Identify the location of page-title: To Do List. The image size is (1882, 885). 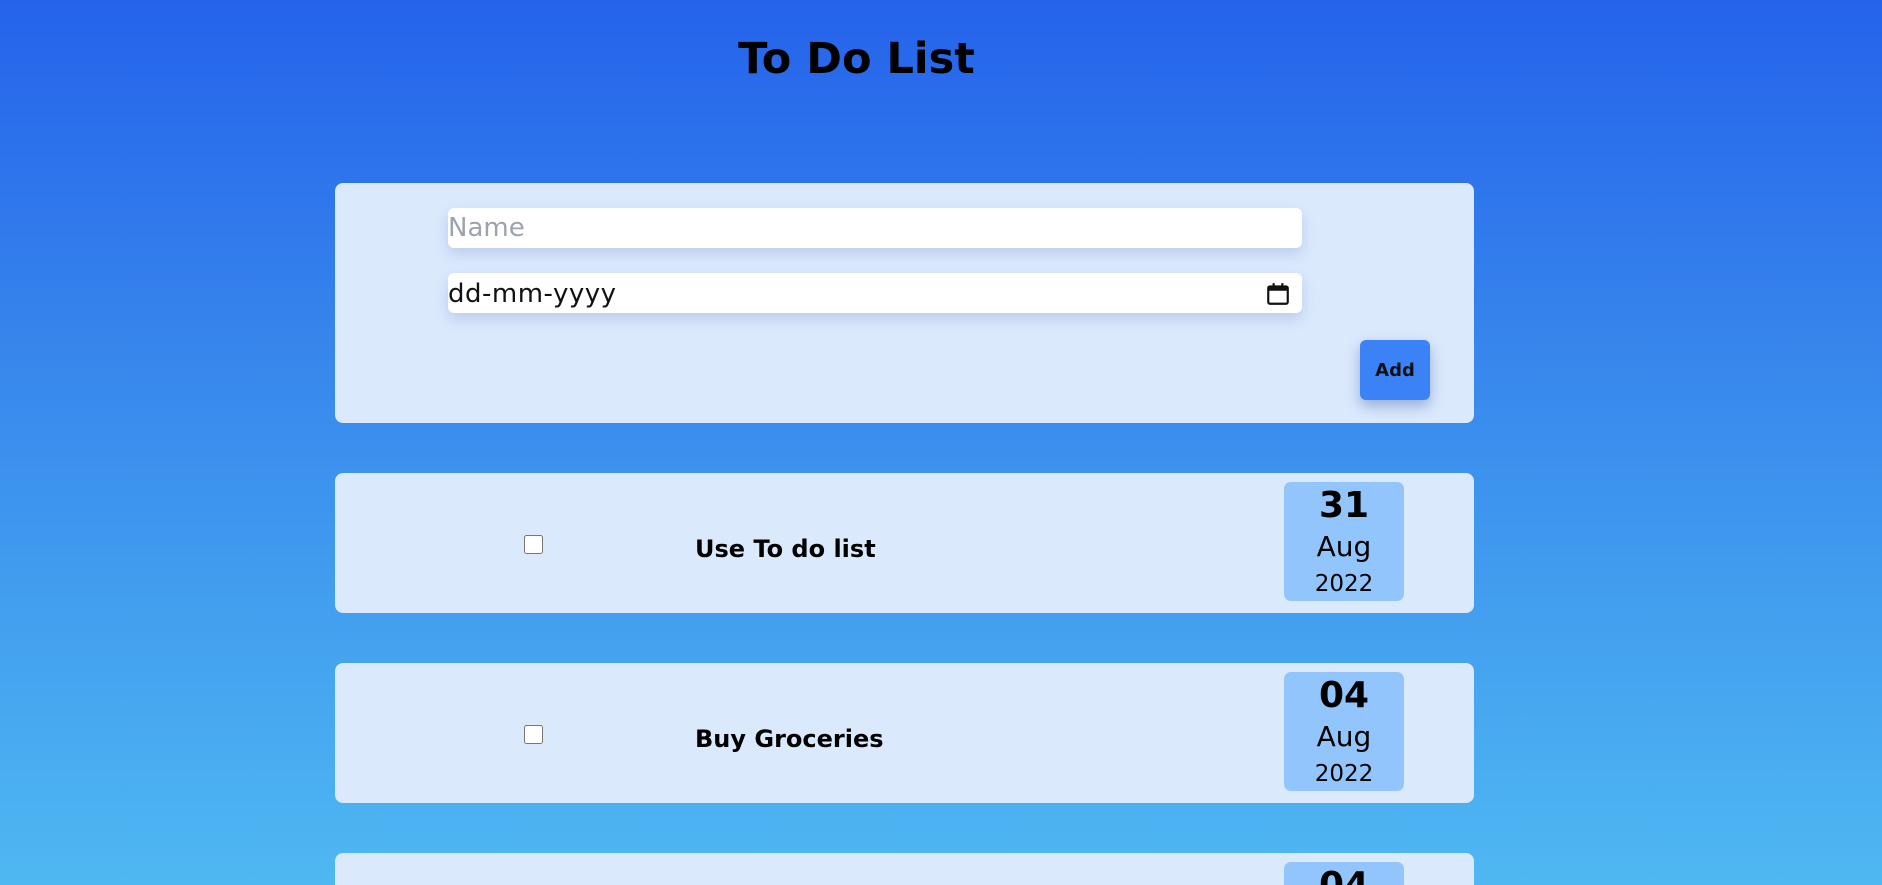
(856, 59).